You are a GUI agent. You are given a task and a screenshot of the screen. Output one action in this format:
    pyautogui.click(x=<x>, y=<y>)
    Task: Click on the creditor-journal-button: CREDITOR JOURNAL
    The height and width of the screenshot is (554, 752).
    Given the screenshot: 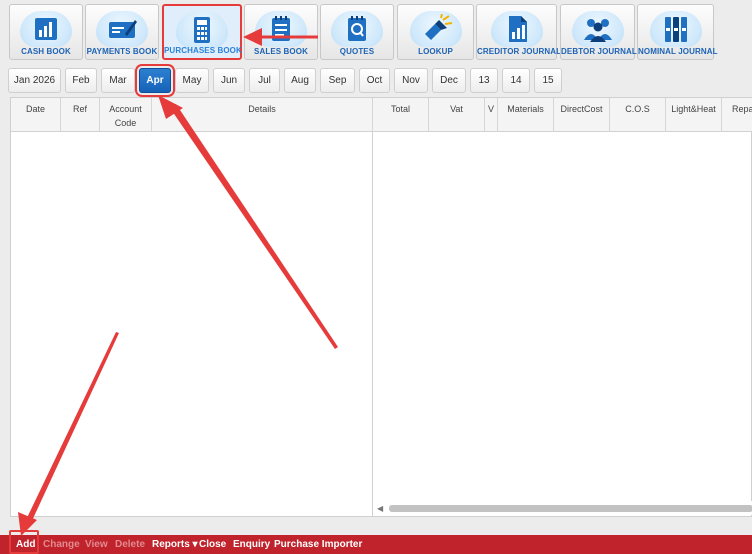 What is the action you would take?
    pyautogui.click(x=519, y=32)
    